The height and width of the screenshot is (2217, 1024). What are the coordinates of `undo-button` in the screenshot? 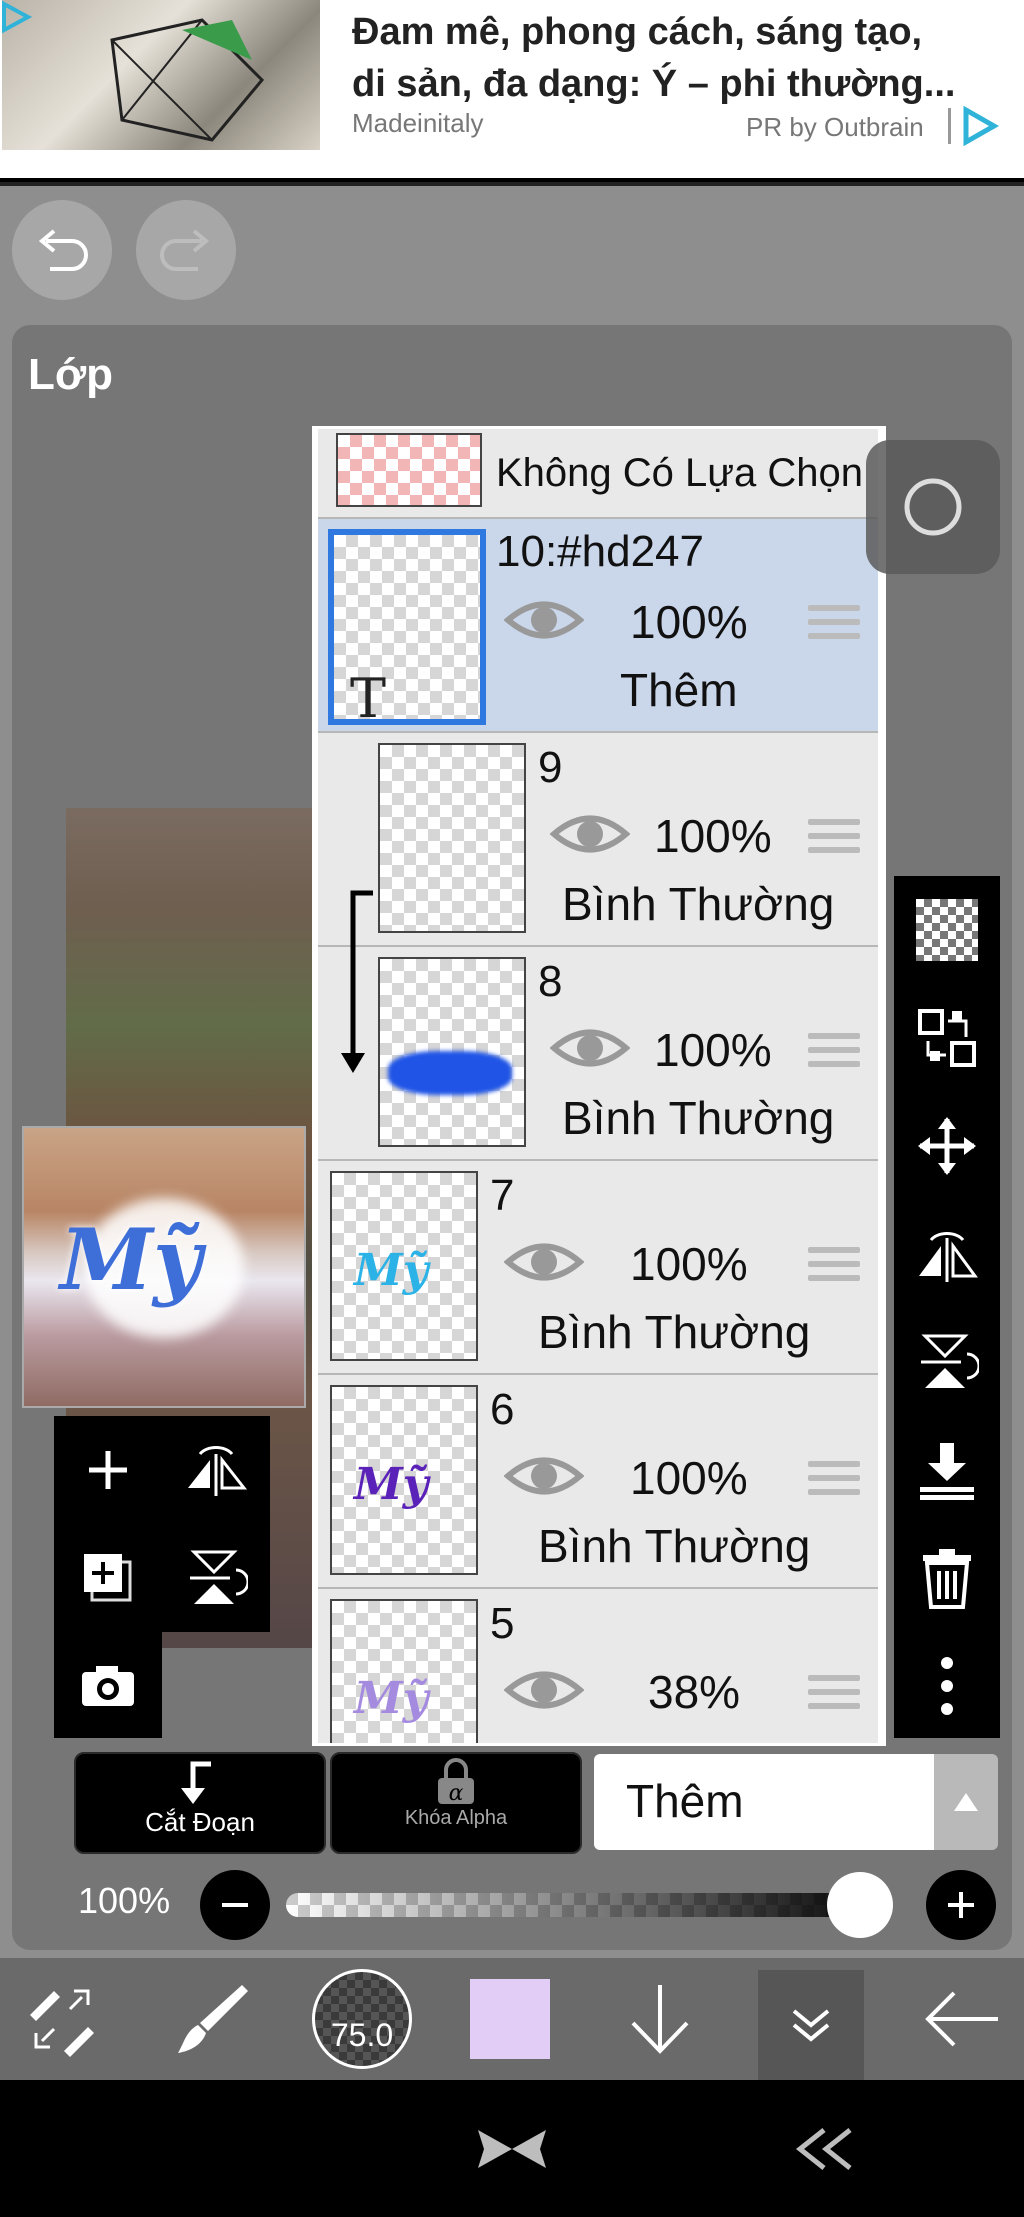 It's located at (62, 250).